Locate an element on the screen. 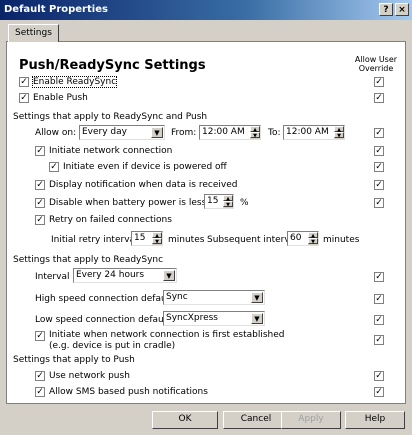 The image size is (412, 435). high-speed-override-checkbox is located at coordinates (379, 299).